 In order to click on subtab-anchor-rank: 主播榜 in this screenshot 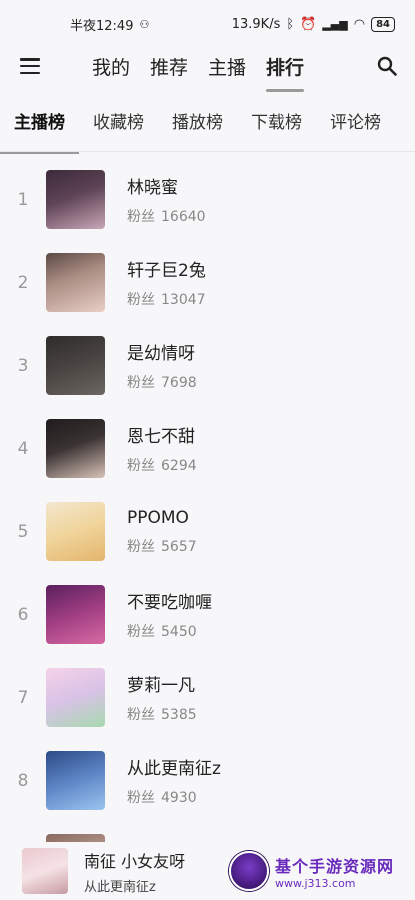, I will do `click(39, 131)`.